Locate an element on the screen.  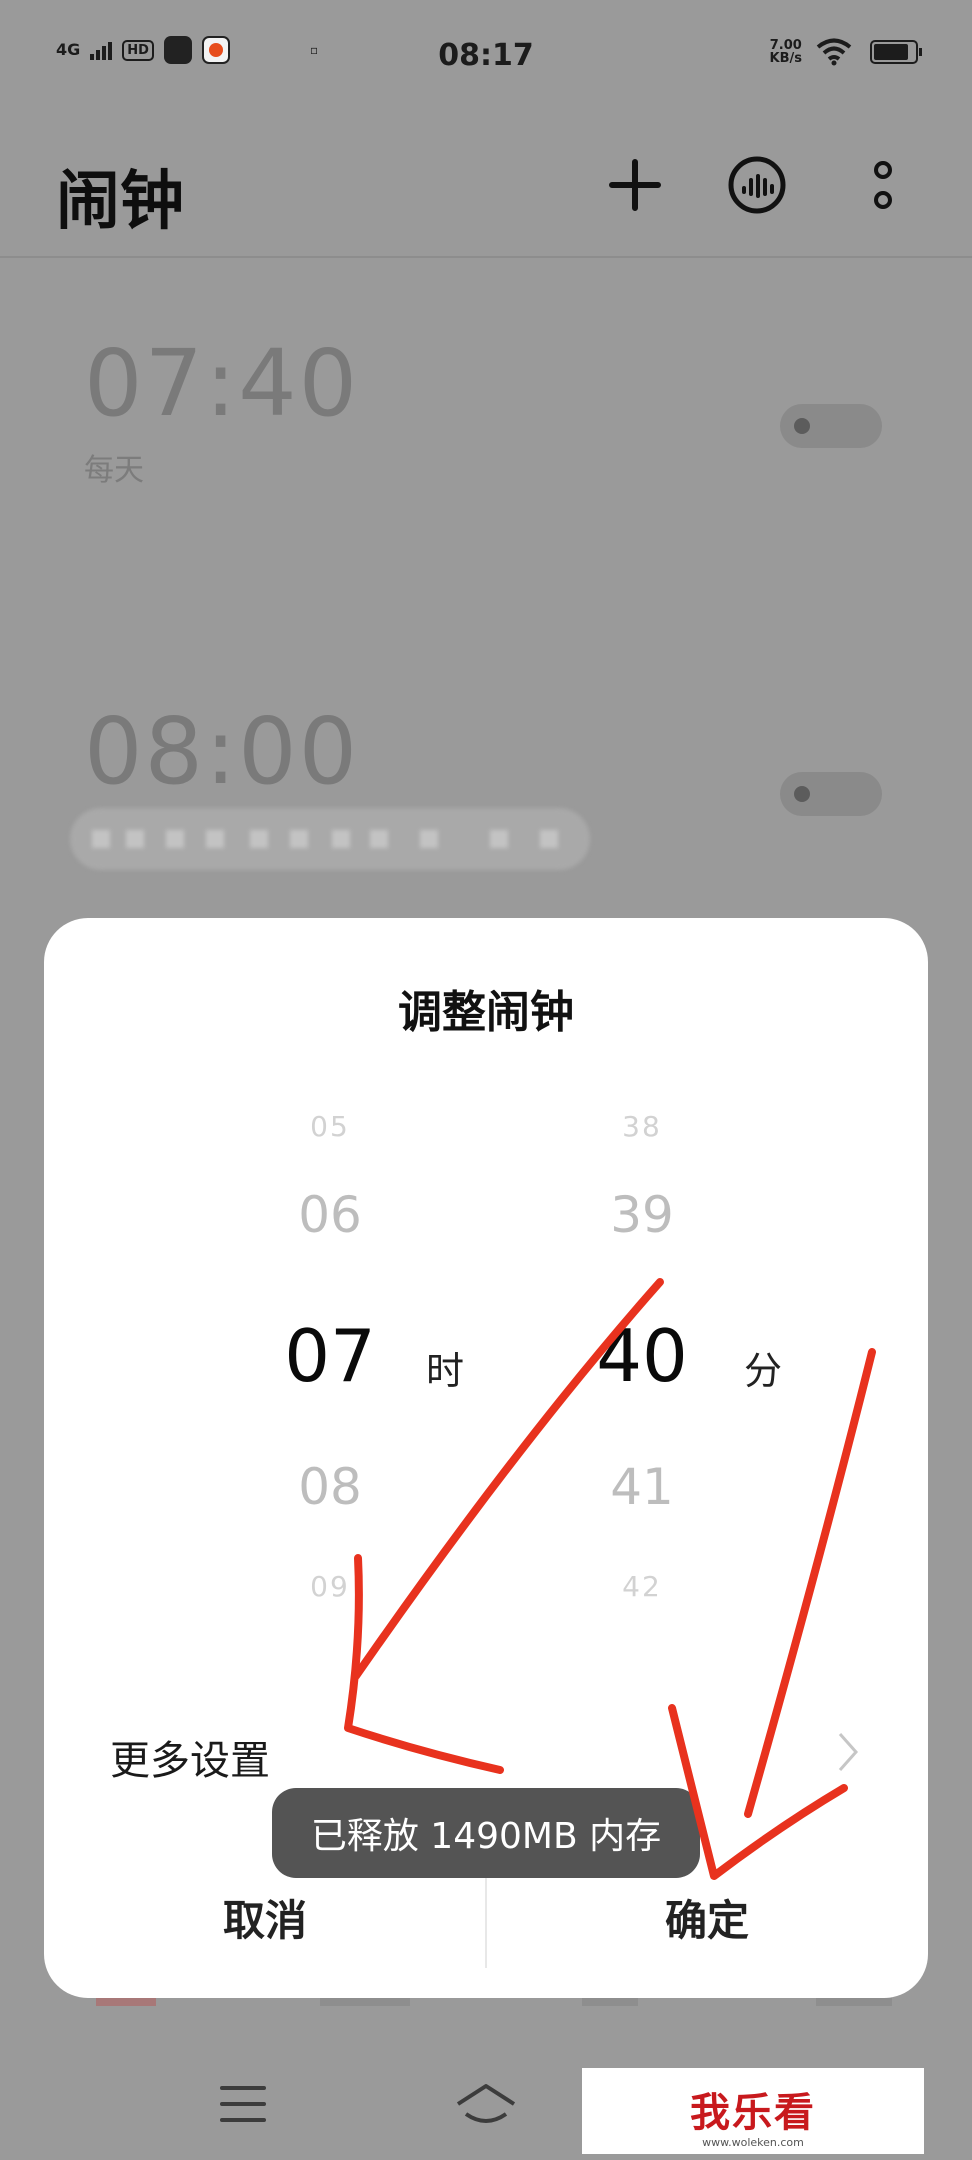
page-title: 闹钟 is located at coordinates (120, 202).